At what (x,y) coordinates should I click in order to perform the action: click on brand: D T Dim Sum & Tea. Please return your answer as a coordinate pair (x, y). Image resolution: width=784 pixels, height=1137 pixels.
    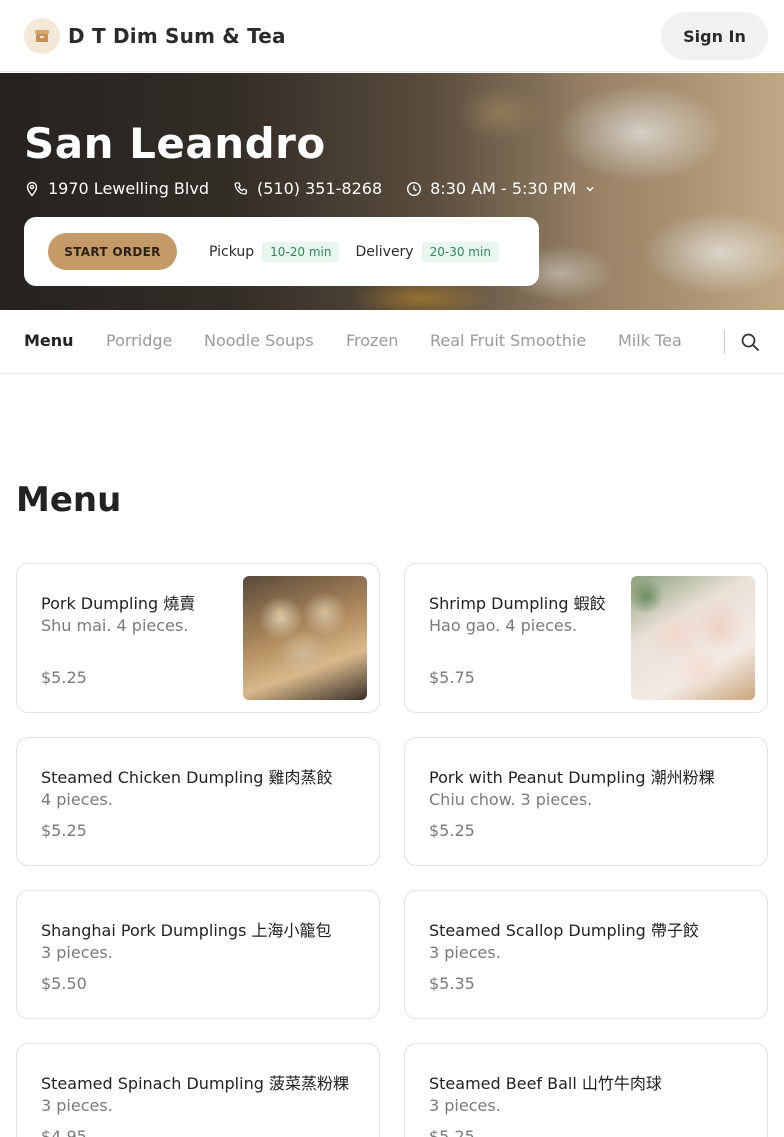
    Looking at the image, I should click on (155, 36).